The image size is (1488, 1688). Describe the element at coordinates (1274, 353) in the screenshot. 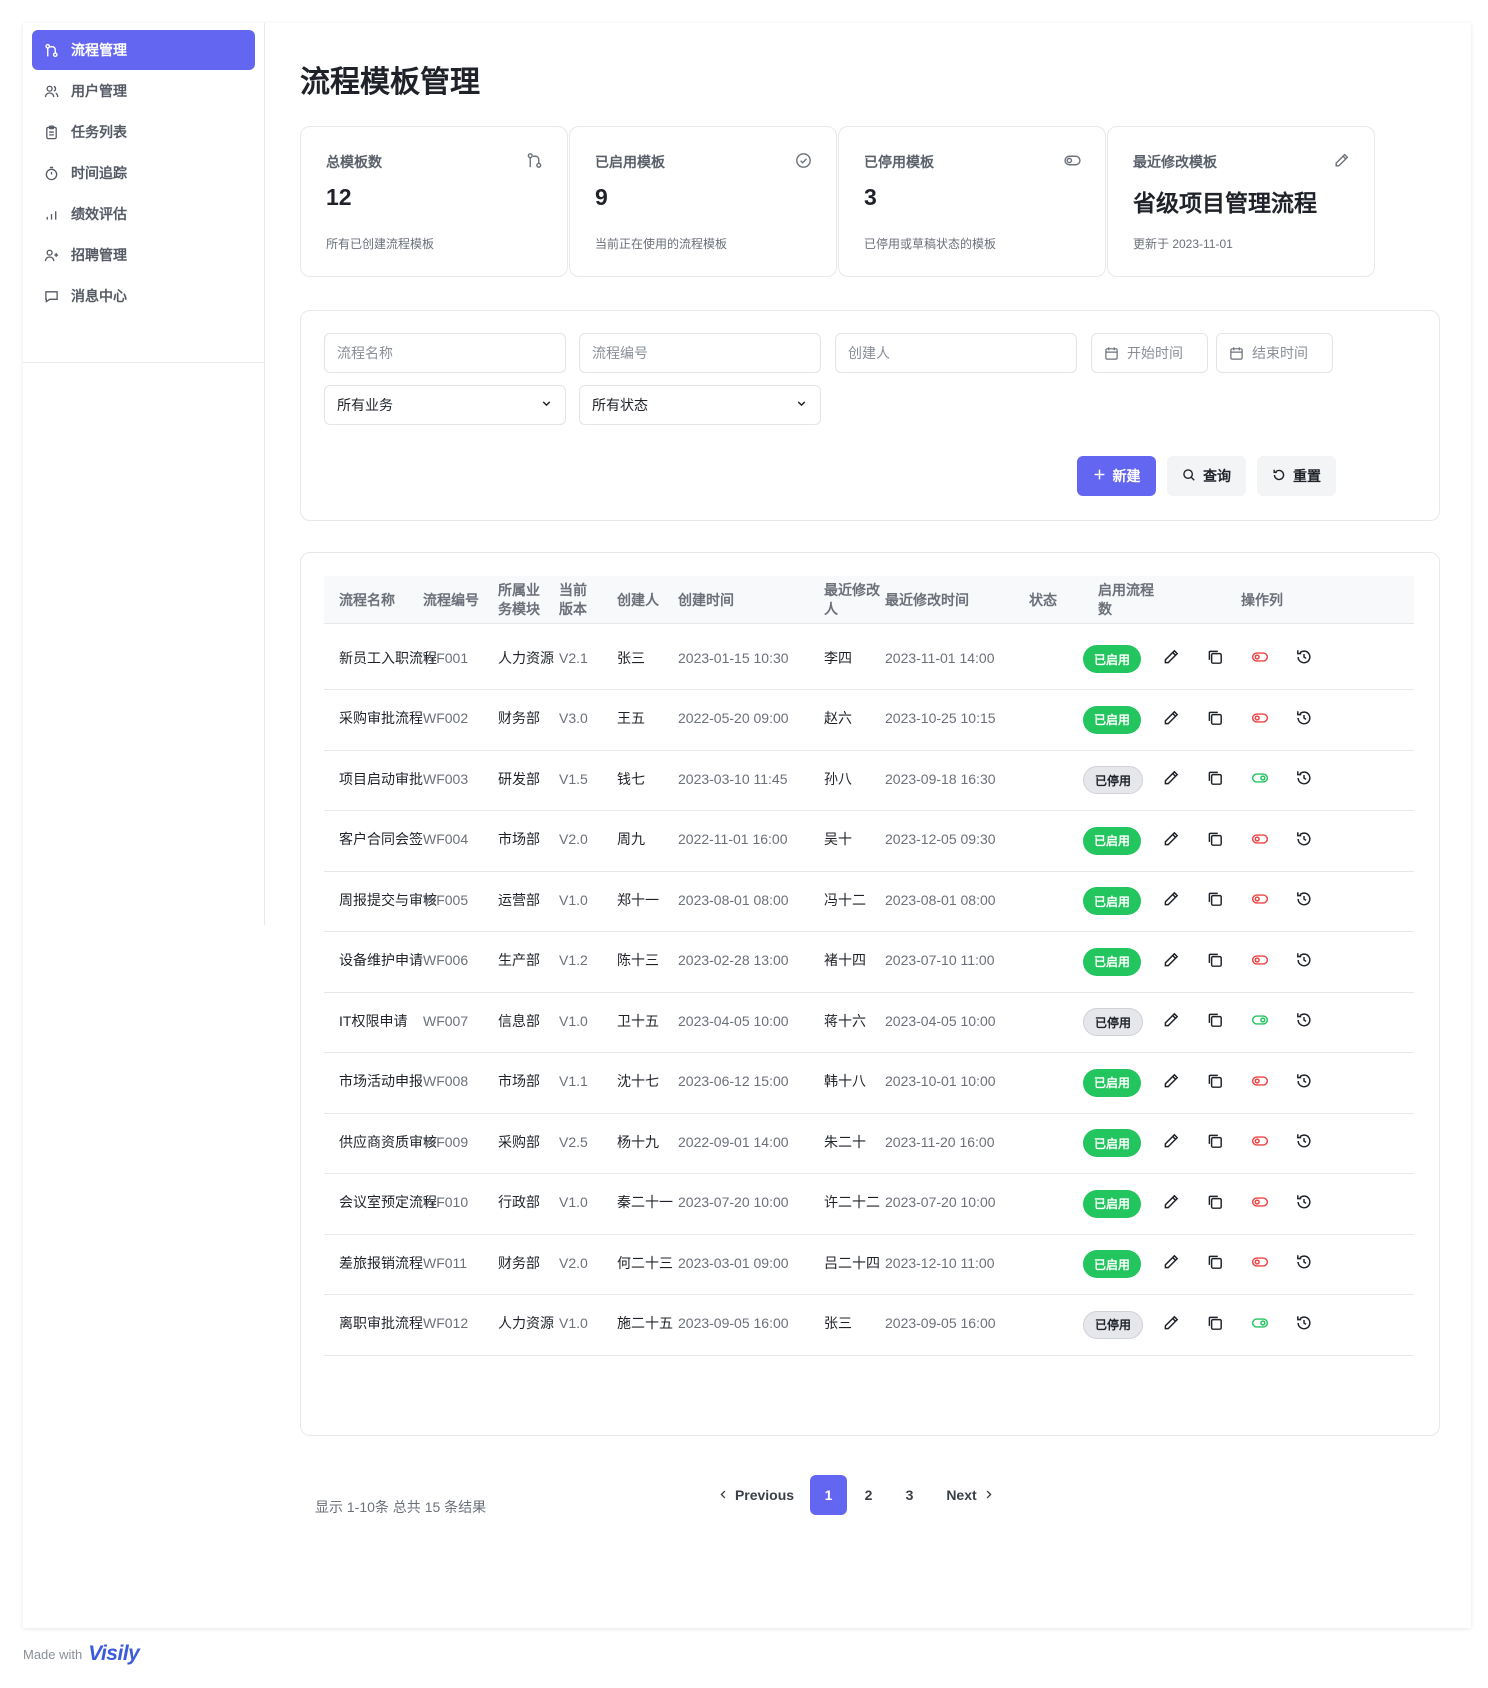

I see `end-date-input: 结束时间` at that location.